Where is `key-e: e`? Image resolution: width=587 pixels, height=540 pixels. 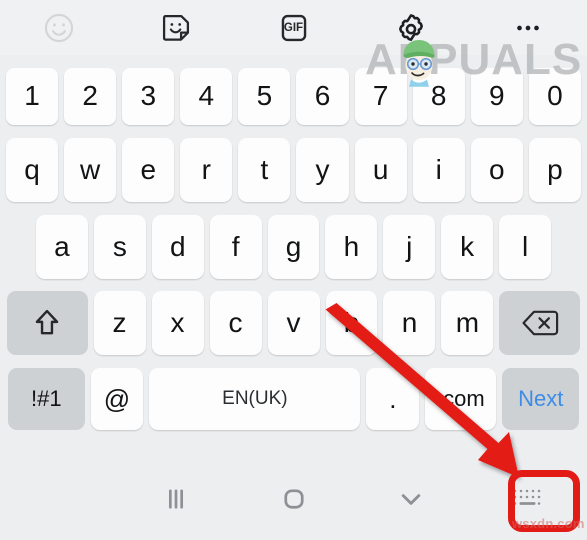
key-e: e is located at coordinates (148, 170).